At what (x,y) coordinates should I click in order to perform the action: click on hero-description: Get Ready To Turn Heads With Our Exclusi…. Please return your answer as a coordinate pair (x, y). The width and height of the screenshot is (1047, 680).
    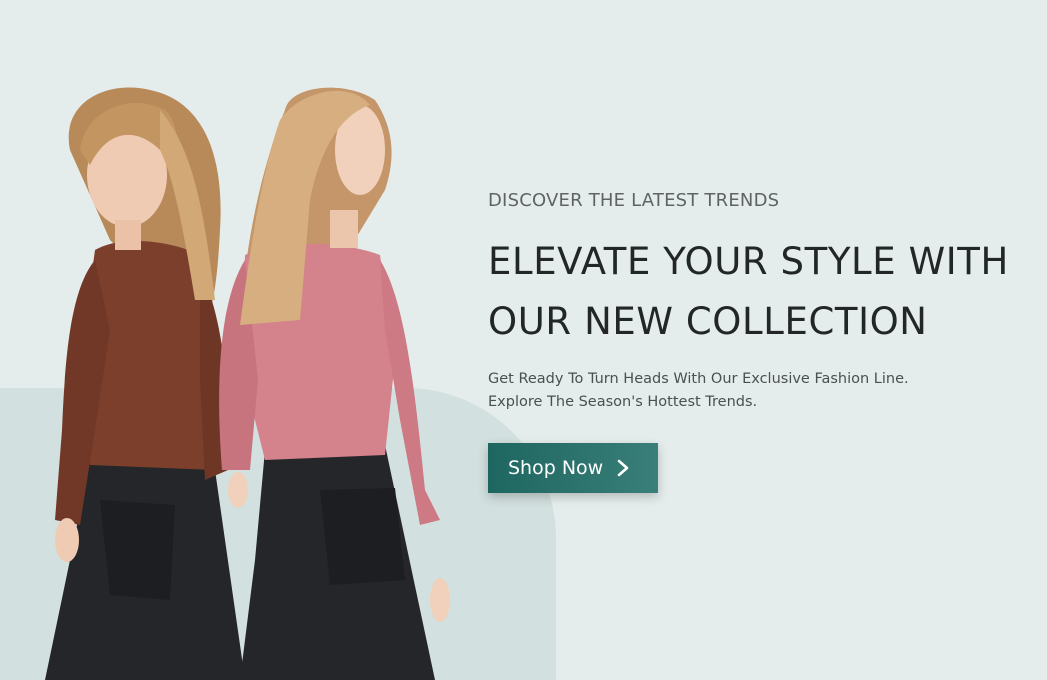
    Looking at the image, I should click on (748, 390).